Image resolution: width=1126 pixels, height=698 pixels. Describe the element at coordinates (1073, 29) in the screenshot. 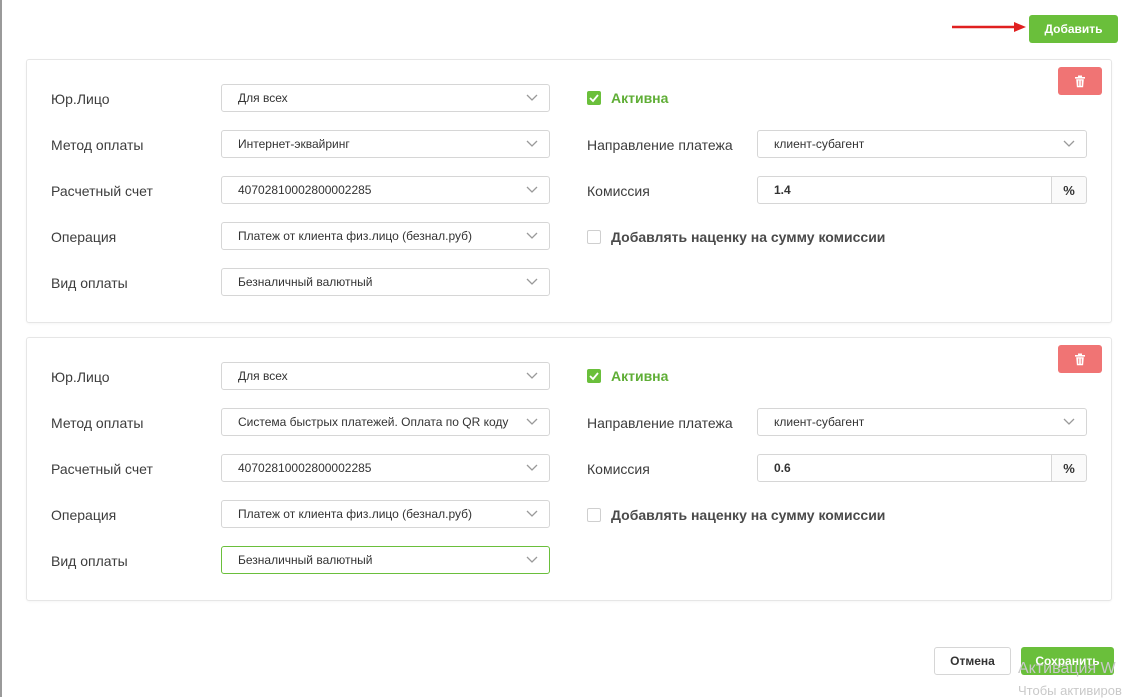

I see `add-button: Добавить` at that location.